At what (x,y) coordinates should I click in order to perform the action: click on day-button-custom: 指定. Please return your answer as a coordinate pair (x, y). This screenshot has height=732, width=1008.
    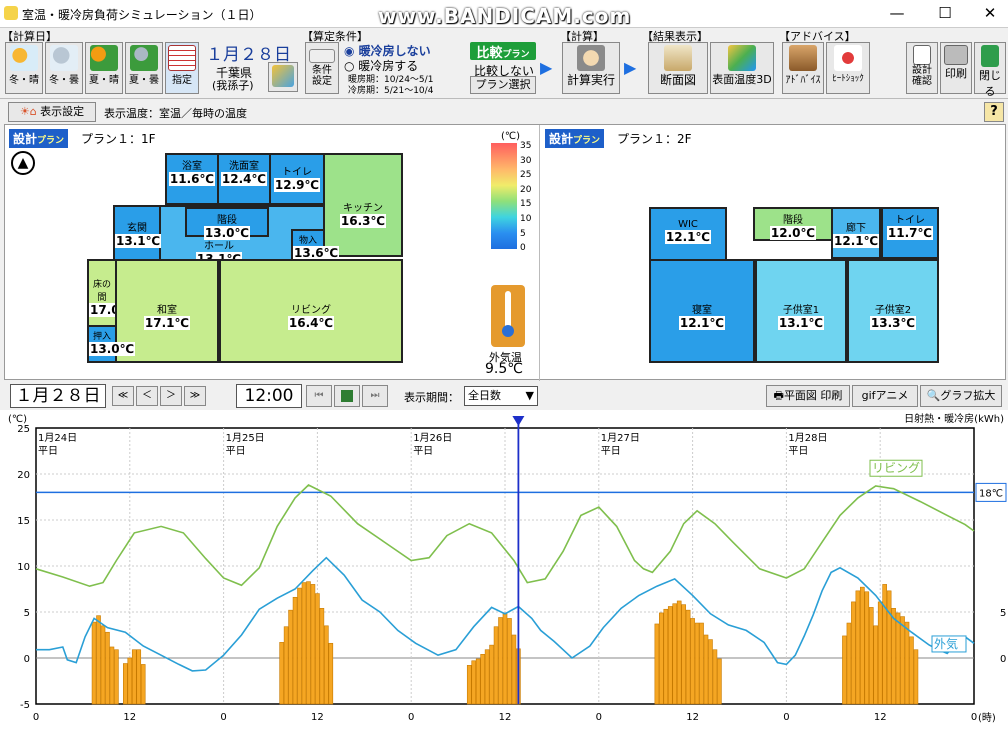
    Looking at the image, I should click on (182, 68).